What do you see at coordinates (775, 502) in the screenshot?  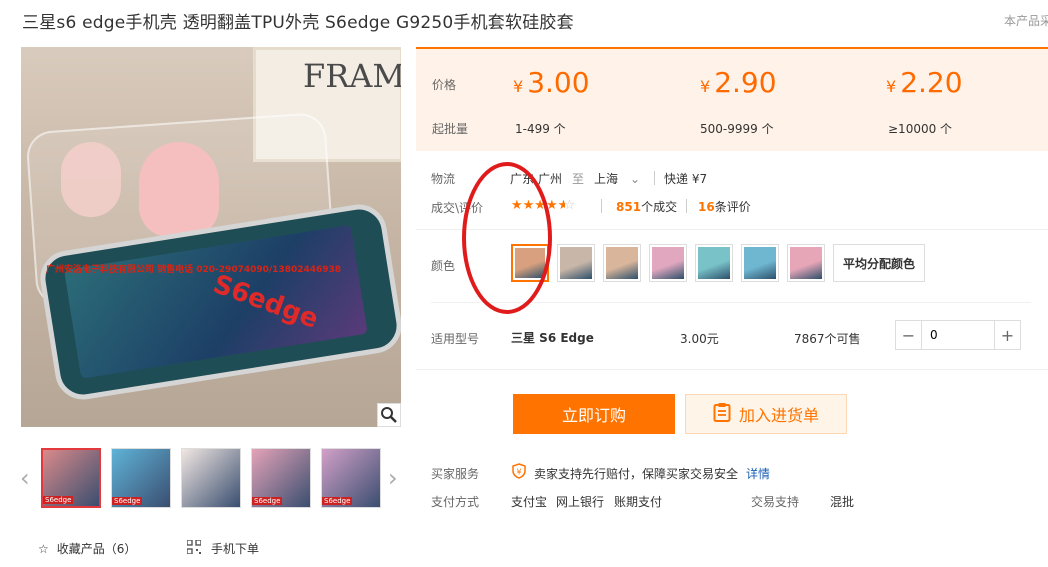 I see `trade-support-label: 交易支持` at bounding box center [775, 502].